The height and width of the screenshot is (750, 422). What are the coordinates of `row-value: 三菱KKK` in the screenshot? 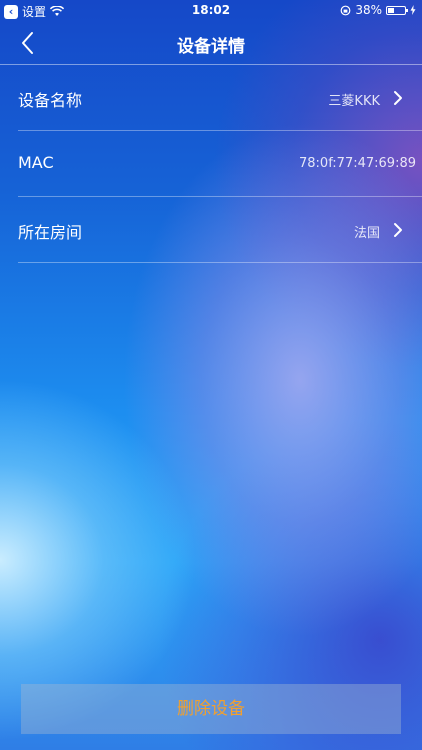 It's located at (354, 101).